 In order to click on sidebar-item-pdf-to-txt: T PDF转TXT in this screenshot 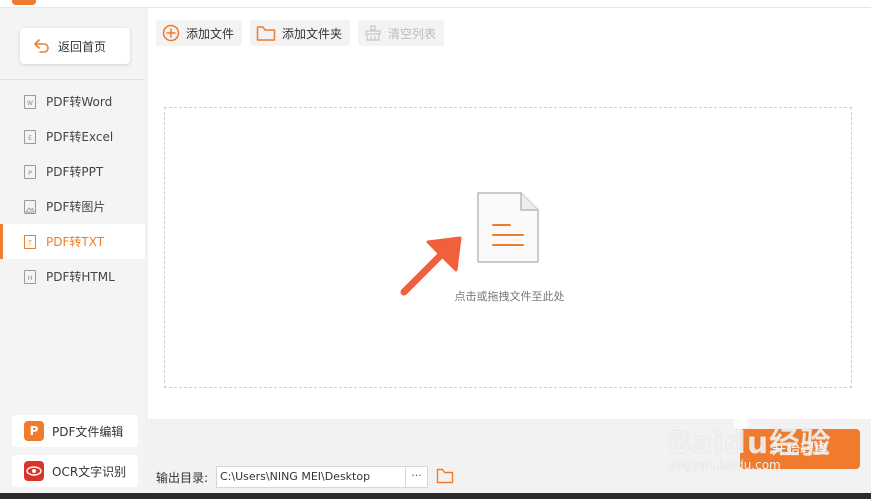, I will do `click(72, 241)`.